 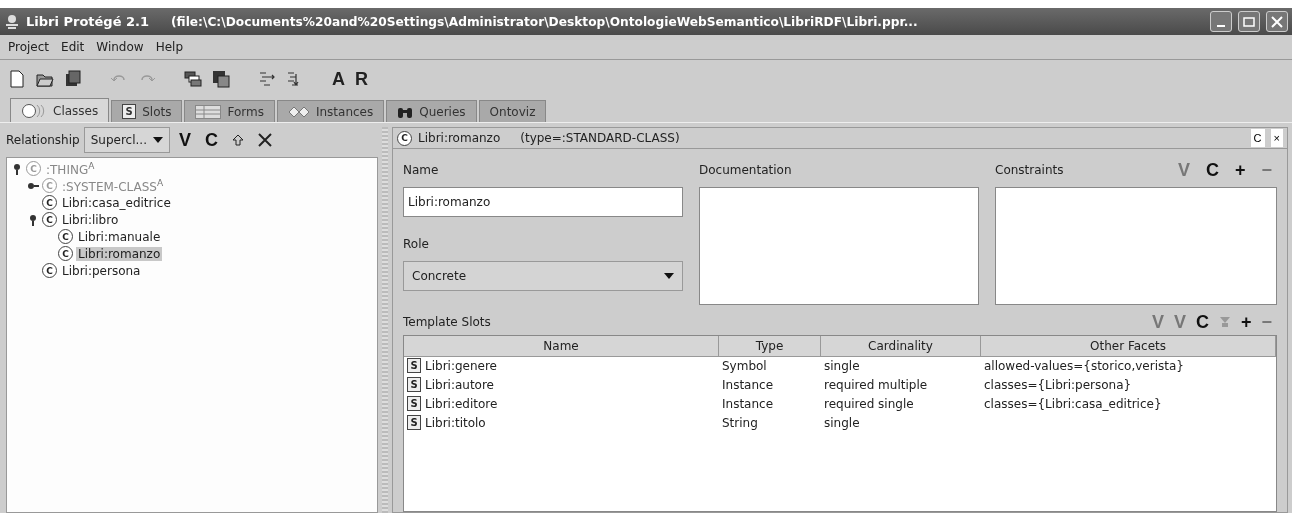 What do you see at coordinates (34, 110) in the screenshot?
I see `class-icon` at bounding box center [34, 110].